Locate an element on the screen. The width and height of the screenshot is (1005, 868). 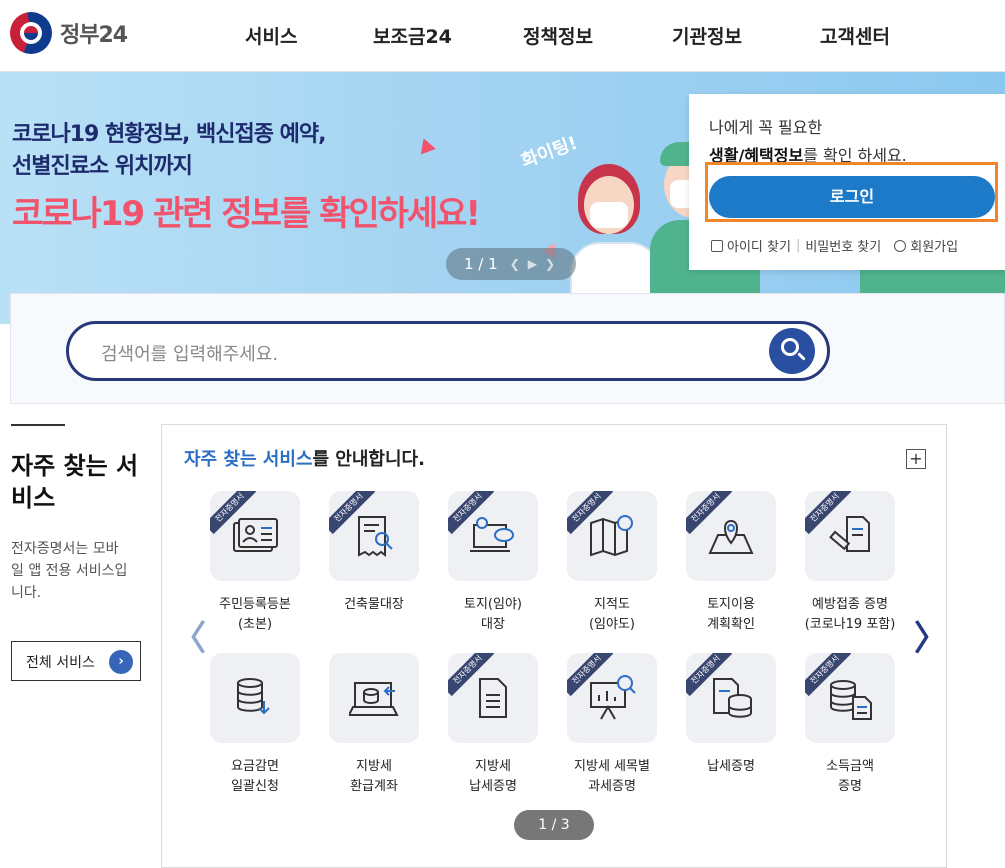
map-compass-icon is located at coordinates (611, 536).